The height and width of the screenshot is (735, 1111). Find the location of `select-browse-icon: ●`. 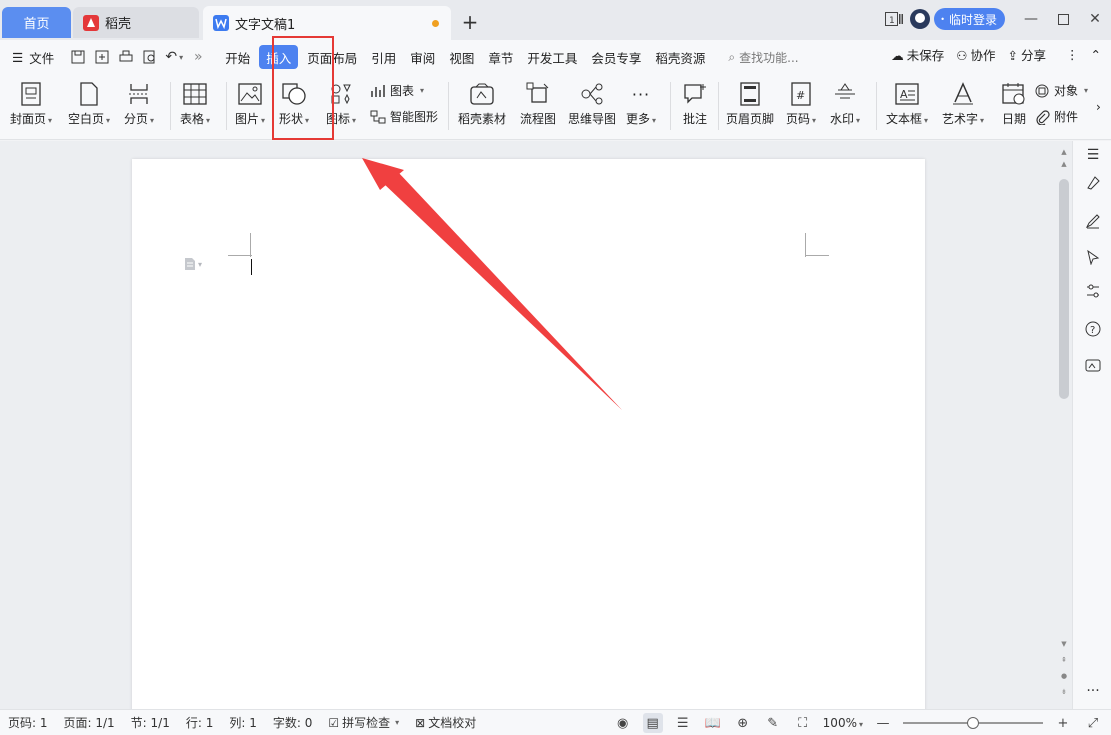

select-browse-icon: ● is located at coordinates (1064, 676).